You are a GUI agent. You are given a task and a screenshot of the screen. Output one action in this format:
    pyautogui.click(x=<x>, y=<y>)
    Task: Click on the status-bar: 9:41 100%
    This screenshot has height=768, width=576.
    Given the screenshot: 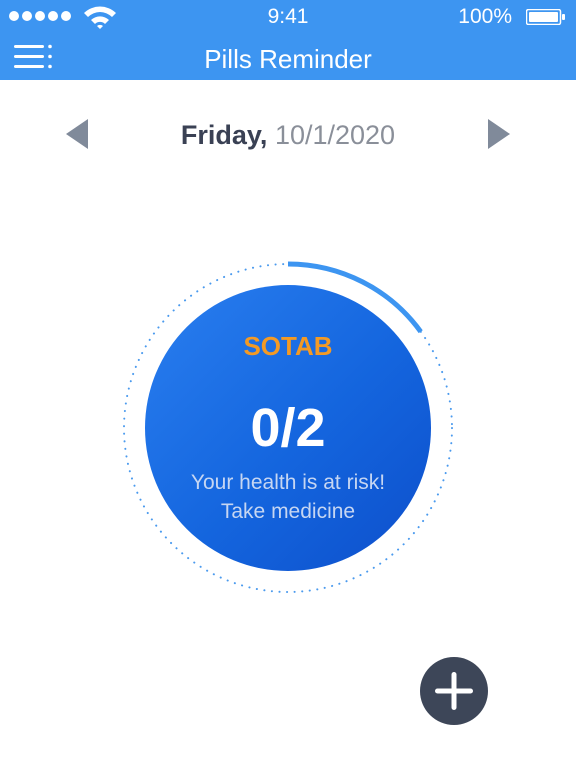 What is the action you would take?
    pyautogui.click(x=288, y=17)
    